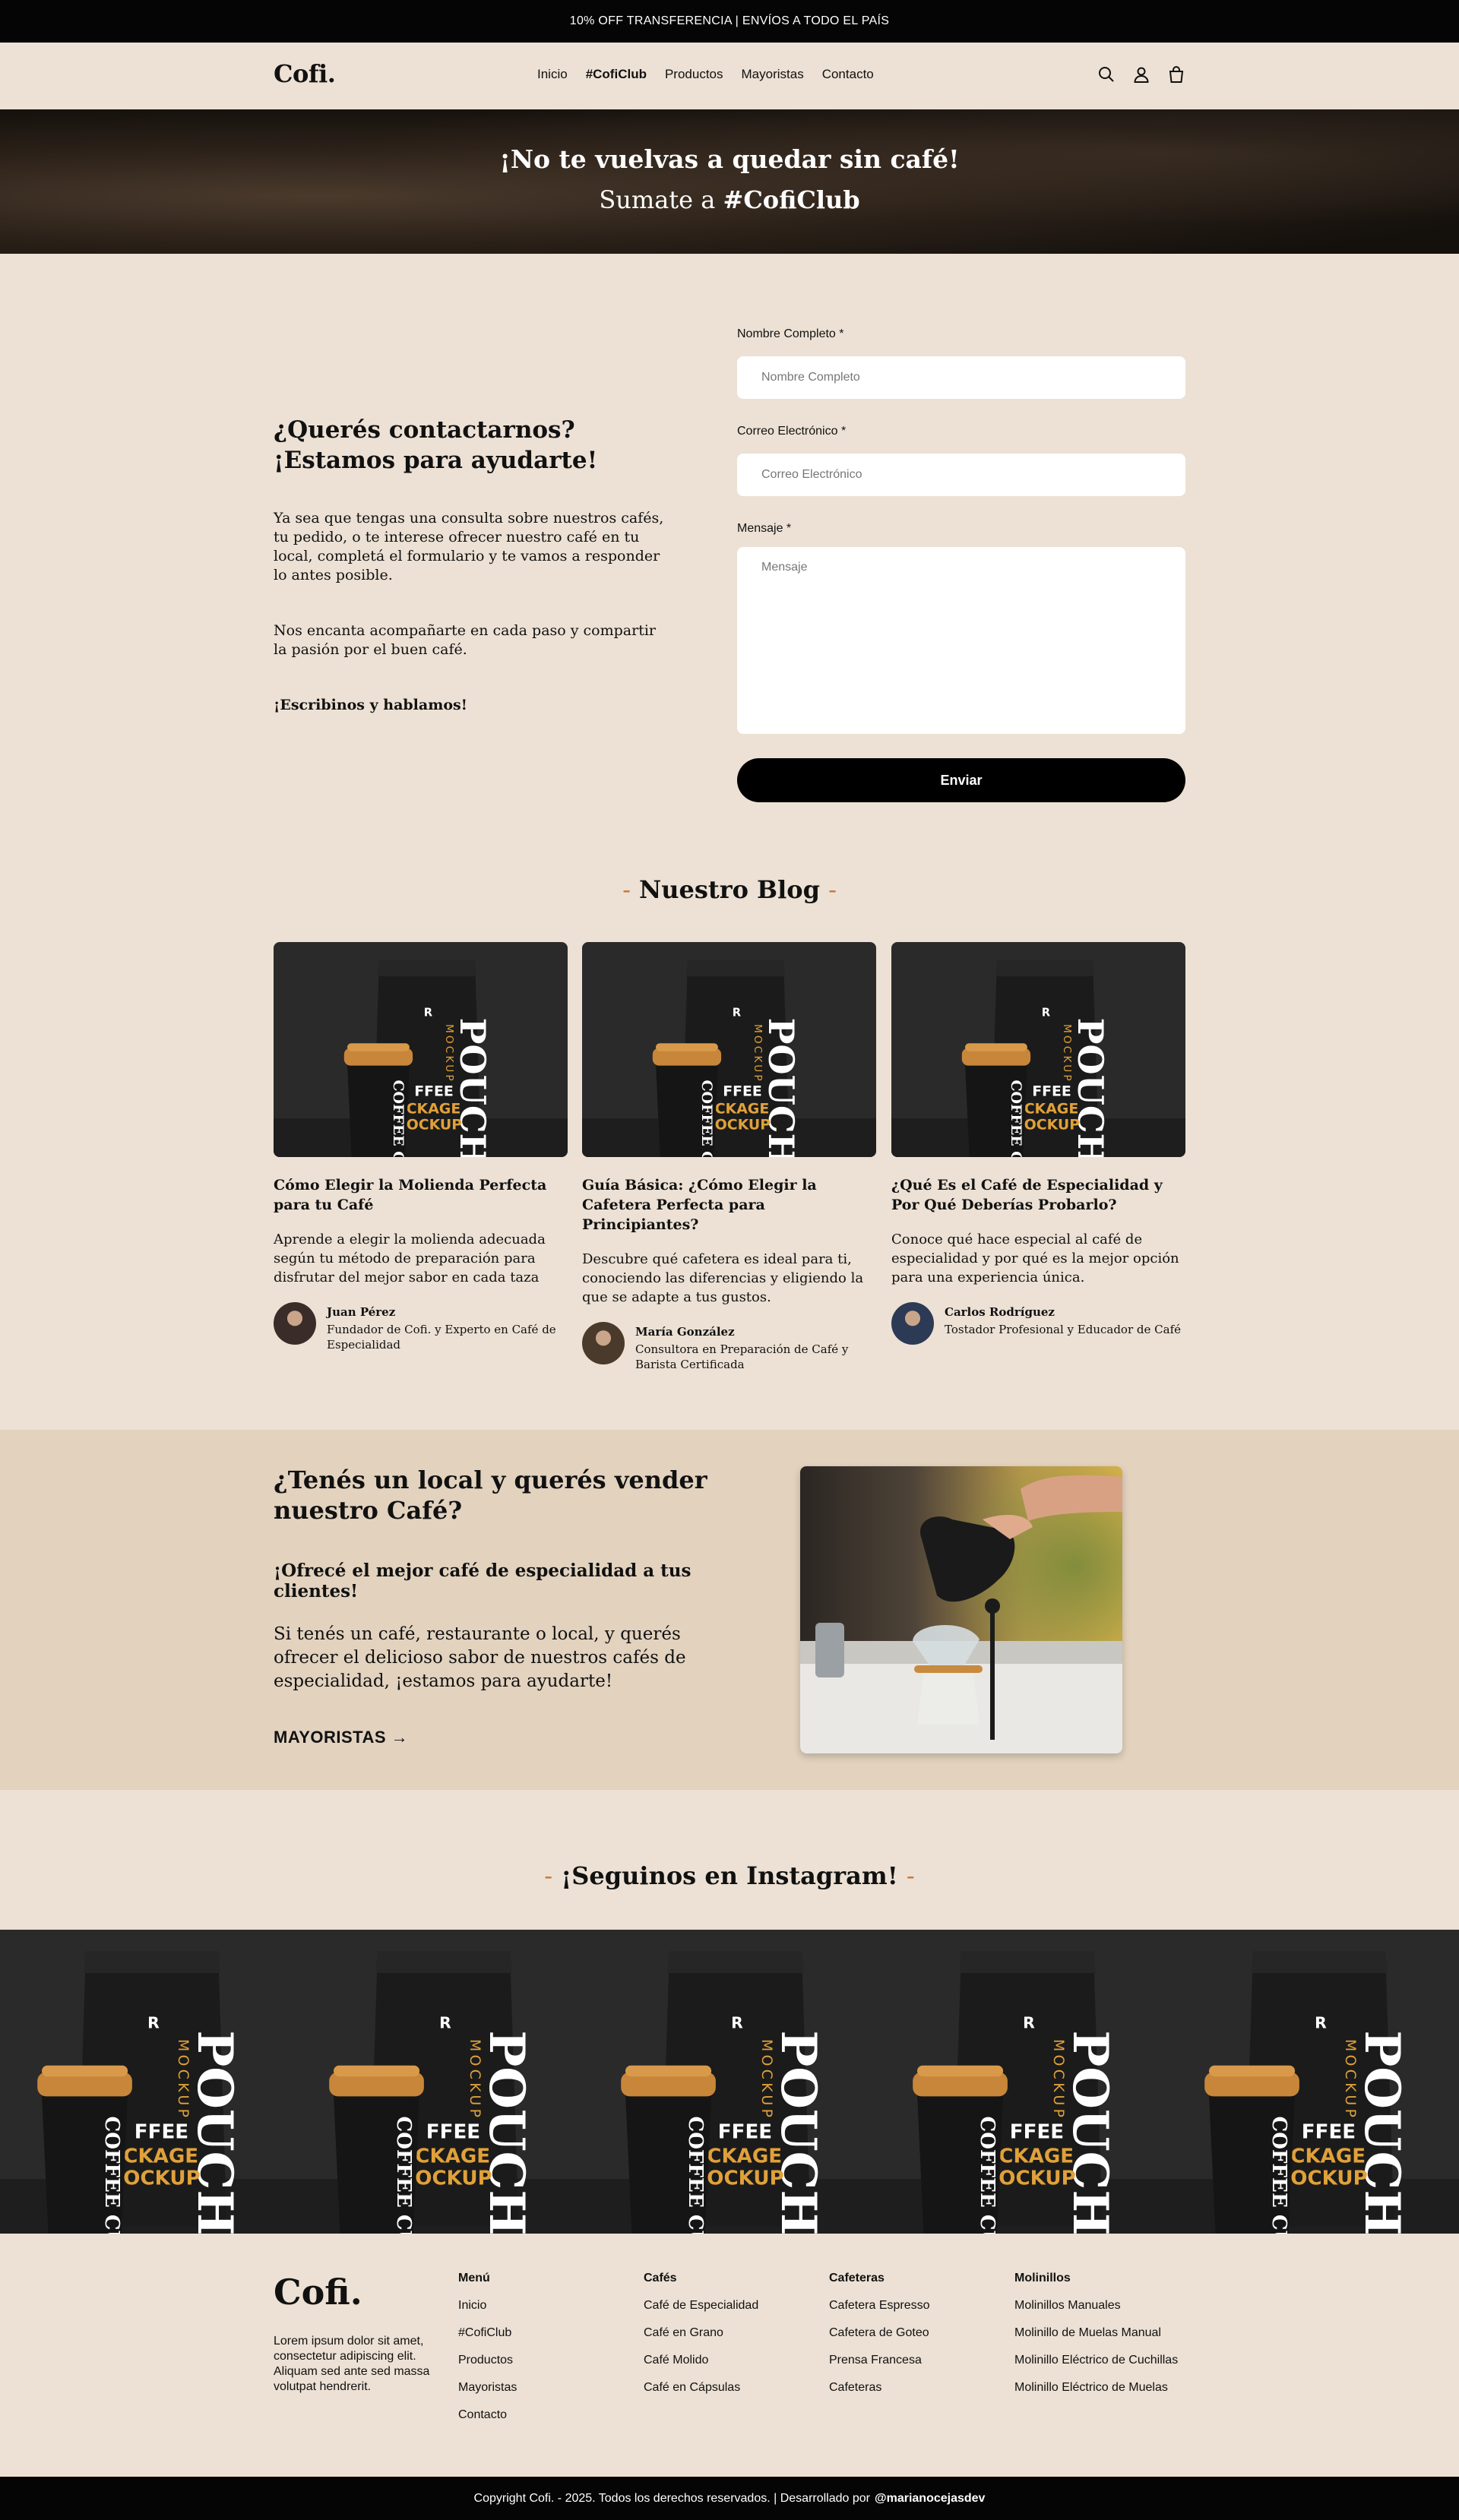 The height and width of the screenshot is (2520, 1459). I want to click on footer-column-title: Cafés, so click(660, 2278).